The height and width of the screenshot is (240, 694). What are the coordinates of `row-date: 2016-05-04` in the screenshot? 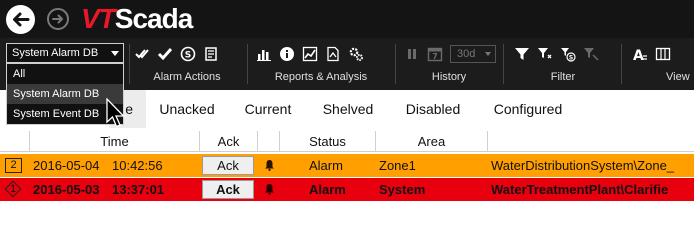 It's located at (66, 165).